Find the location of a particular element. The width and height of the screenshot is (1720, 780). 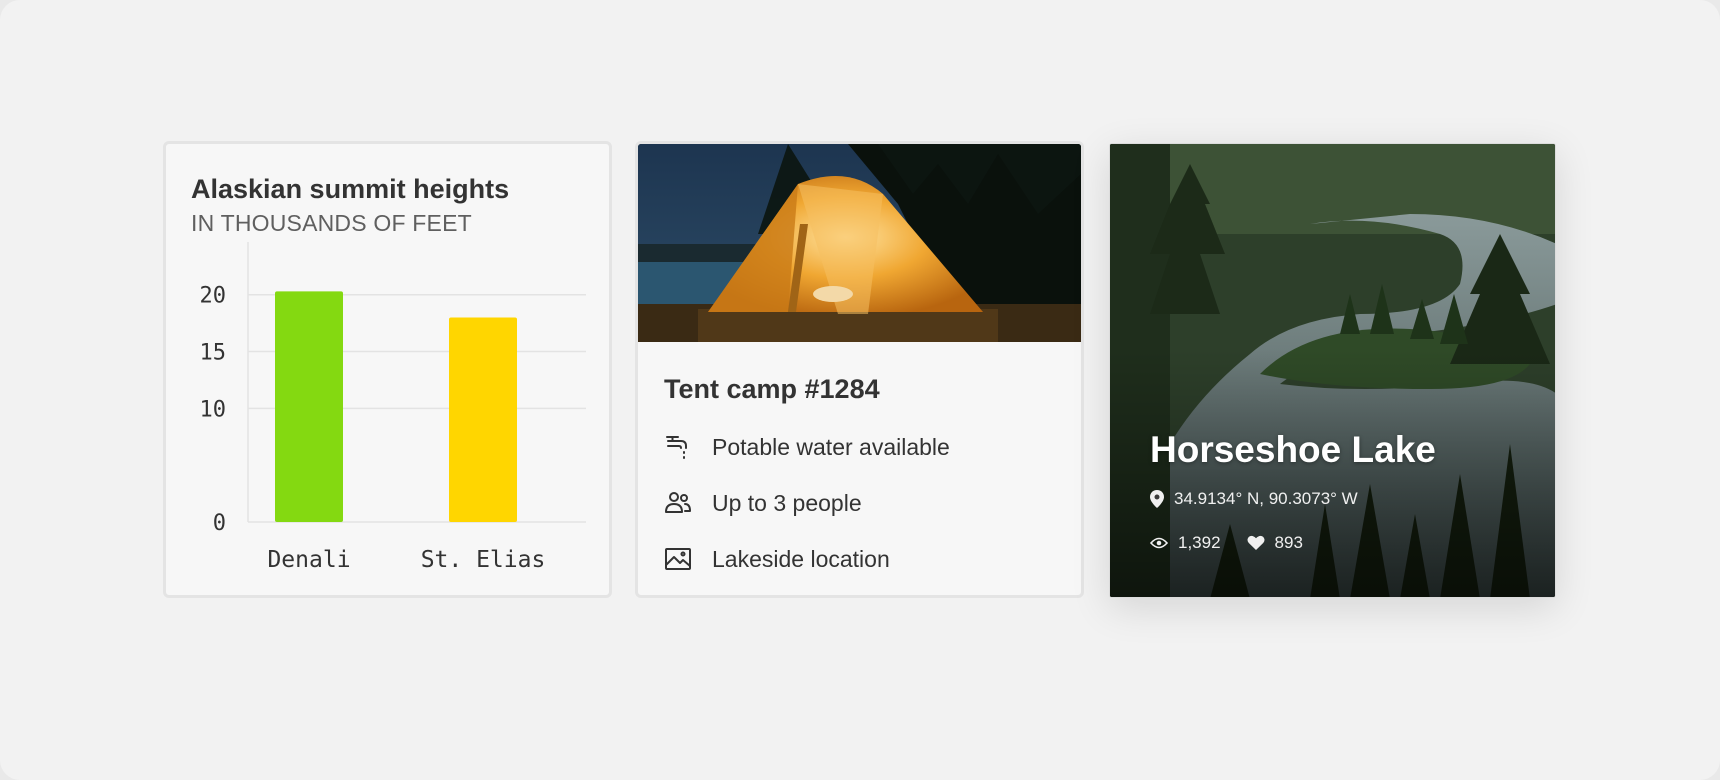

feature-location: Lakeside location is located at coordinates (777, 559).